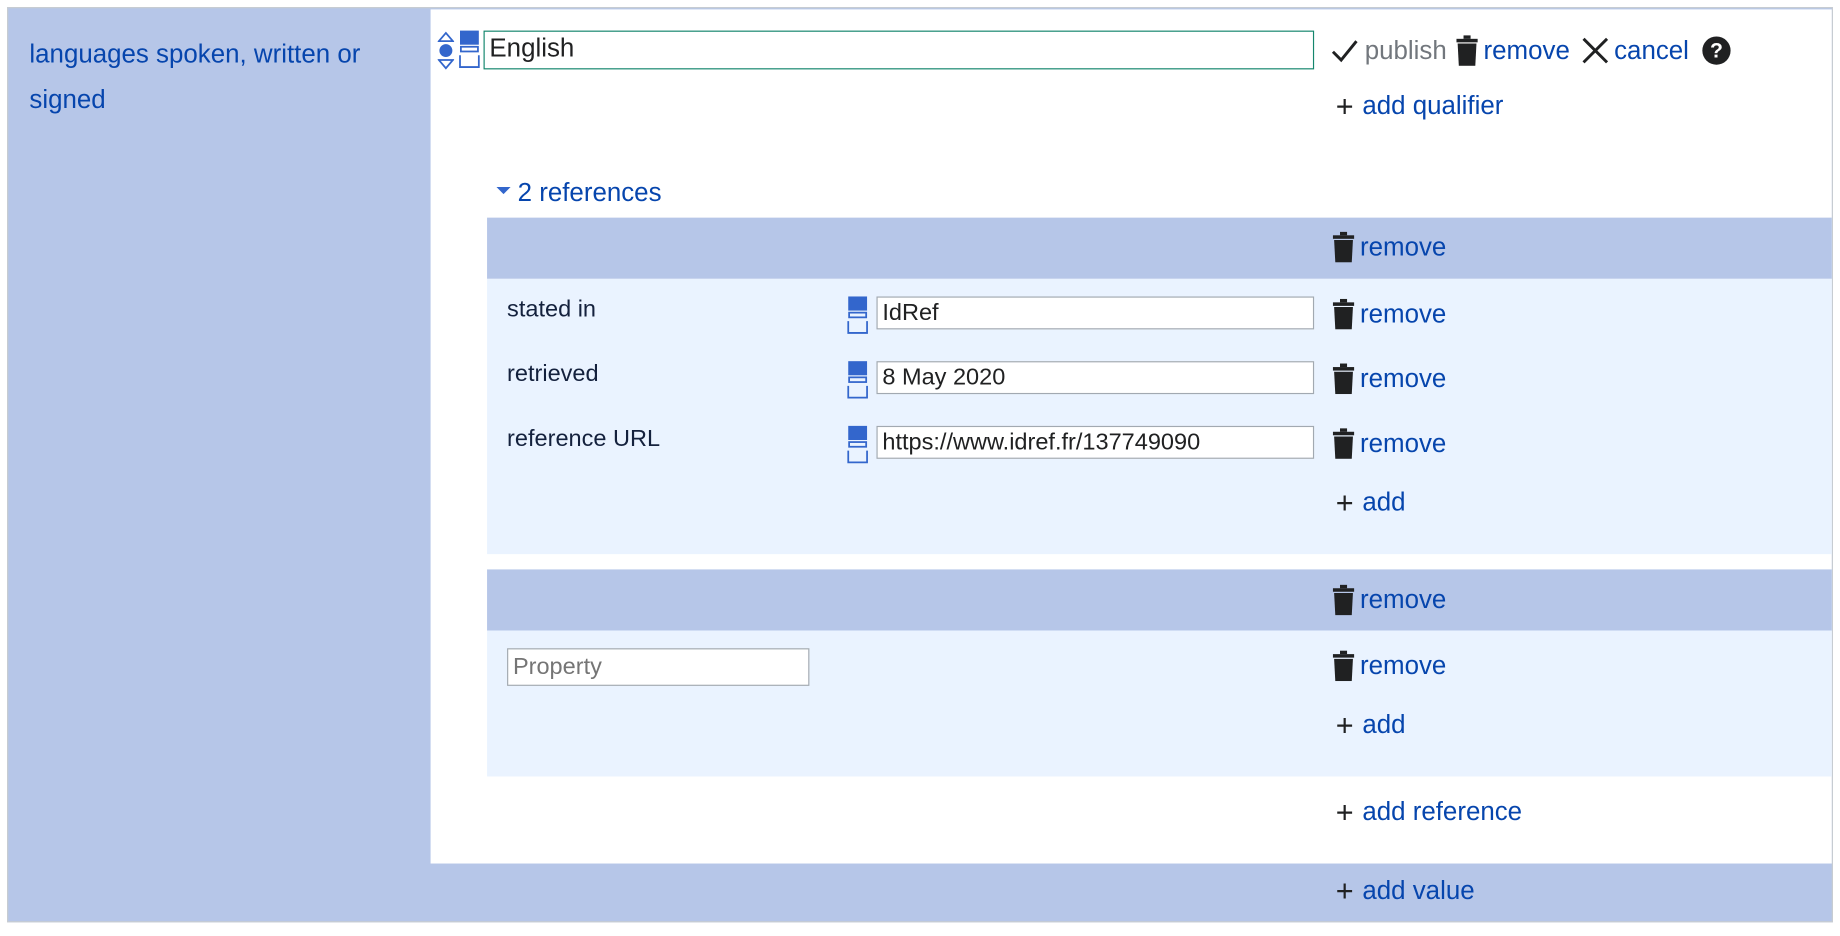 The width and height of the screenshot is (1840, 936). I want to click on add-value-label: add value, so click(1418, 890).